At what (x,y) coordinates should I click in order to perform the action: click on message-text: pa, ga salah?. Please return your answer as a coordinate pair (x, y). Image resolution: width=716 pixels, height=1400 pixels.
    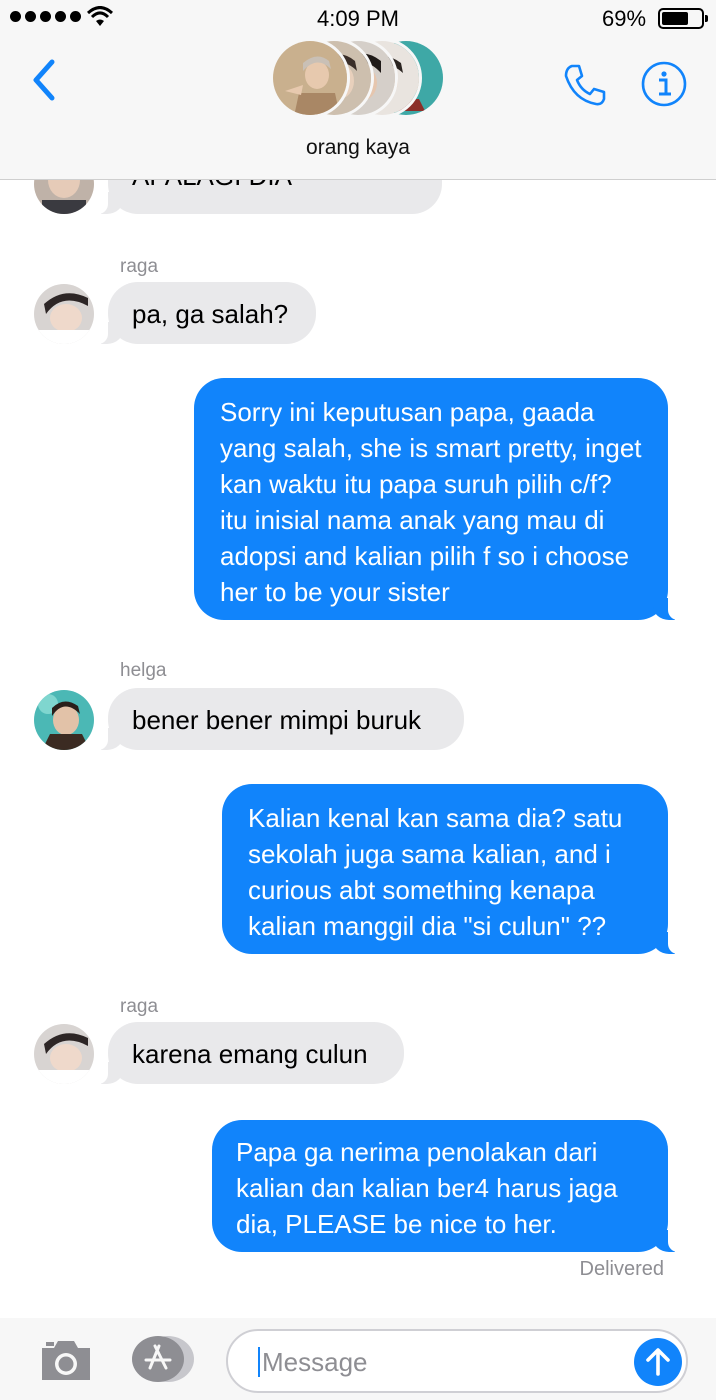
    Looking at the image, I should click on (210, 314).